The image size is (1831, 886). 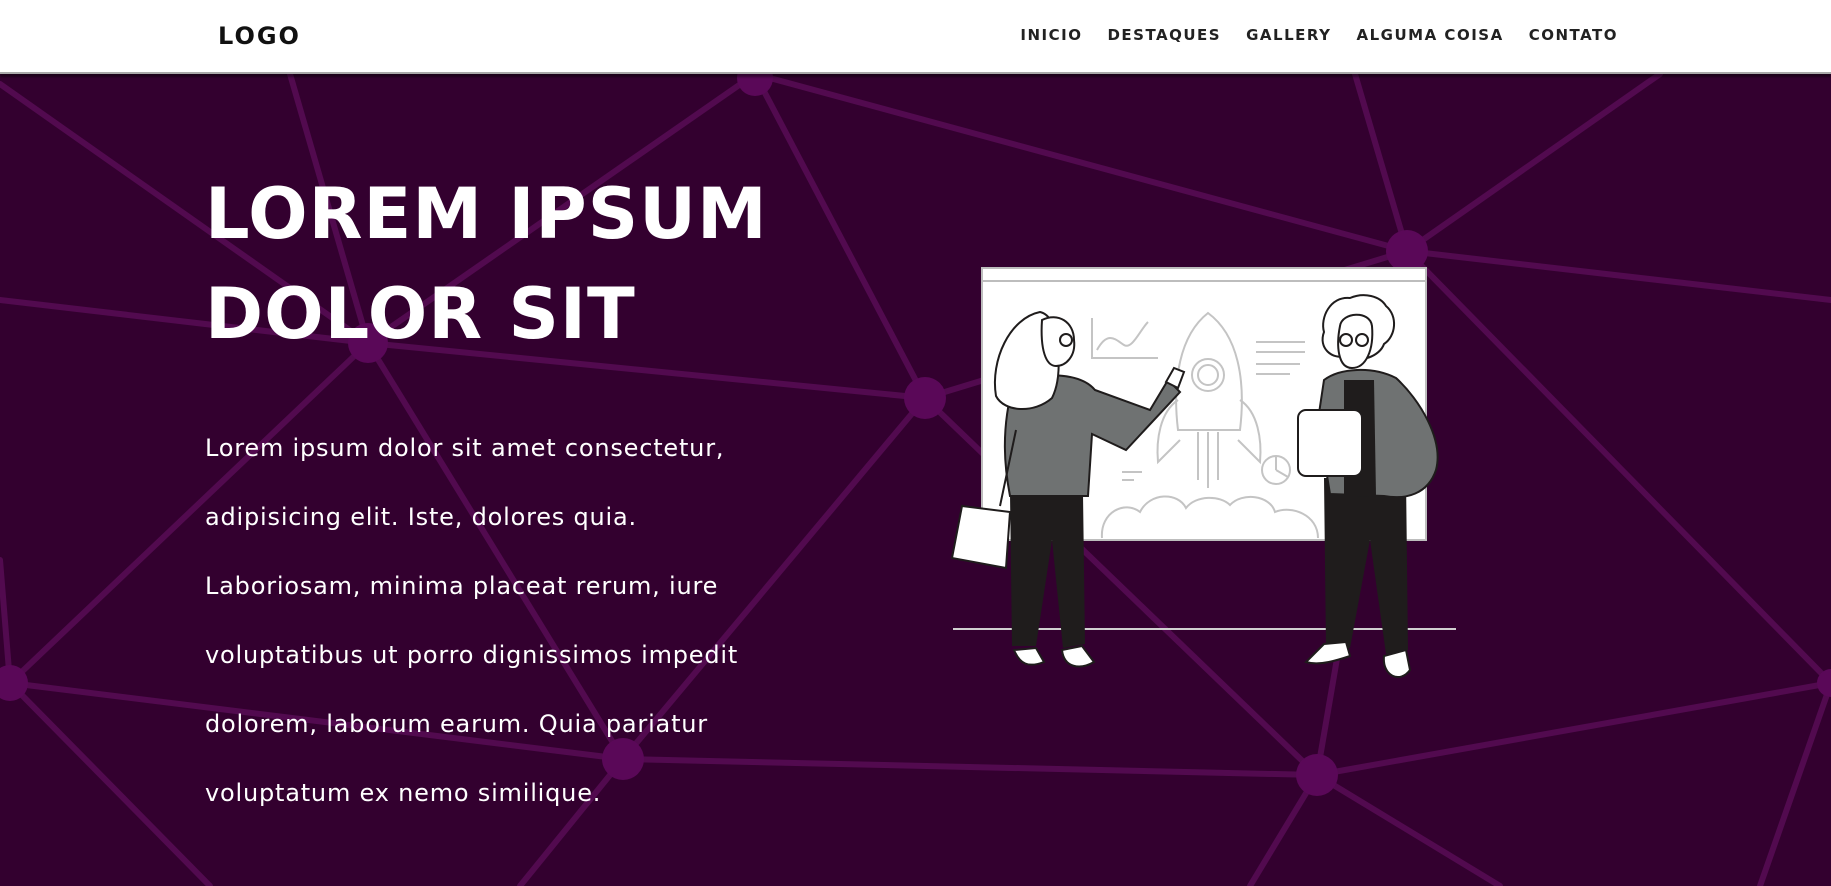 What do you see at coordinates (486, 214) in the screenshot?
I see `hero-title-line-1: LOREM IPSUM` at bounding box center [486, 214].